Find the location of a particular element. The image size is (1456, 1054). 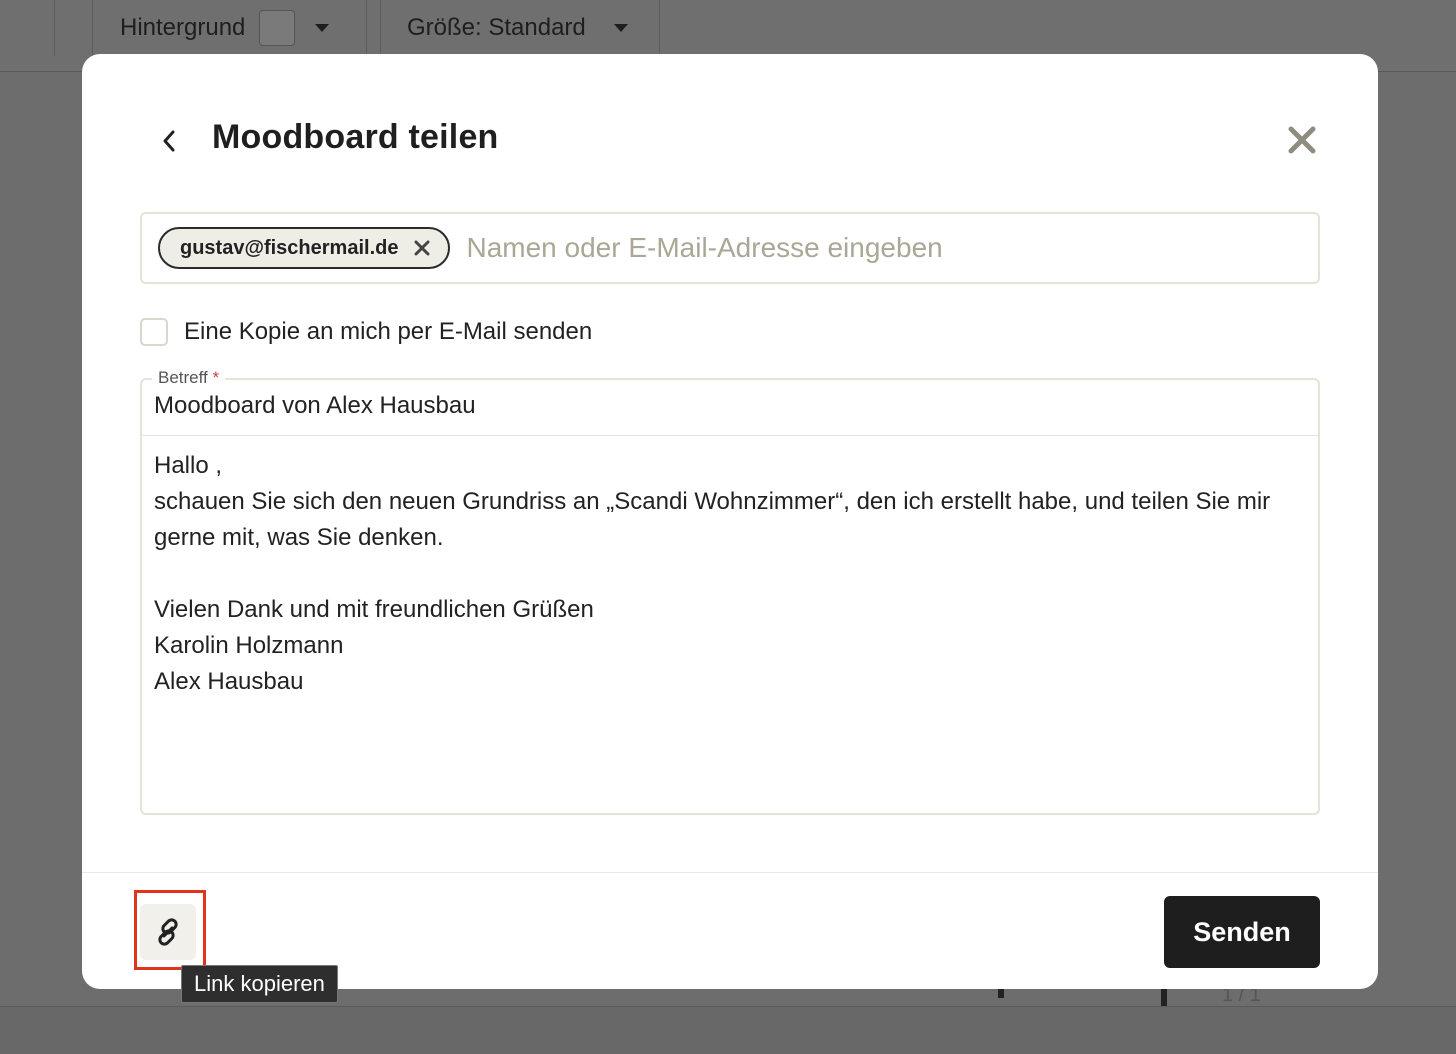

recipient-chip: gustav@fischermail.de is located at coordinates (304, 248).